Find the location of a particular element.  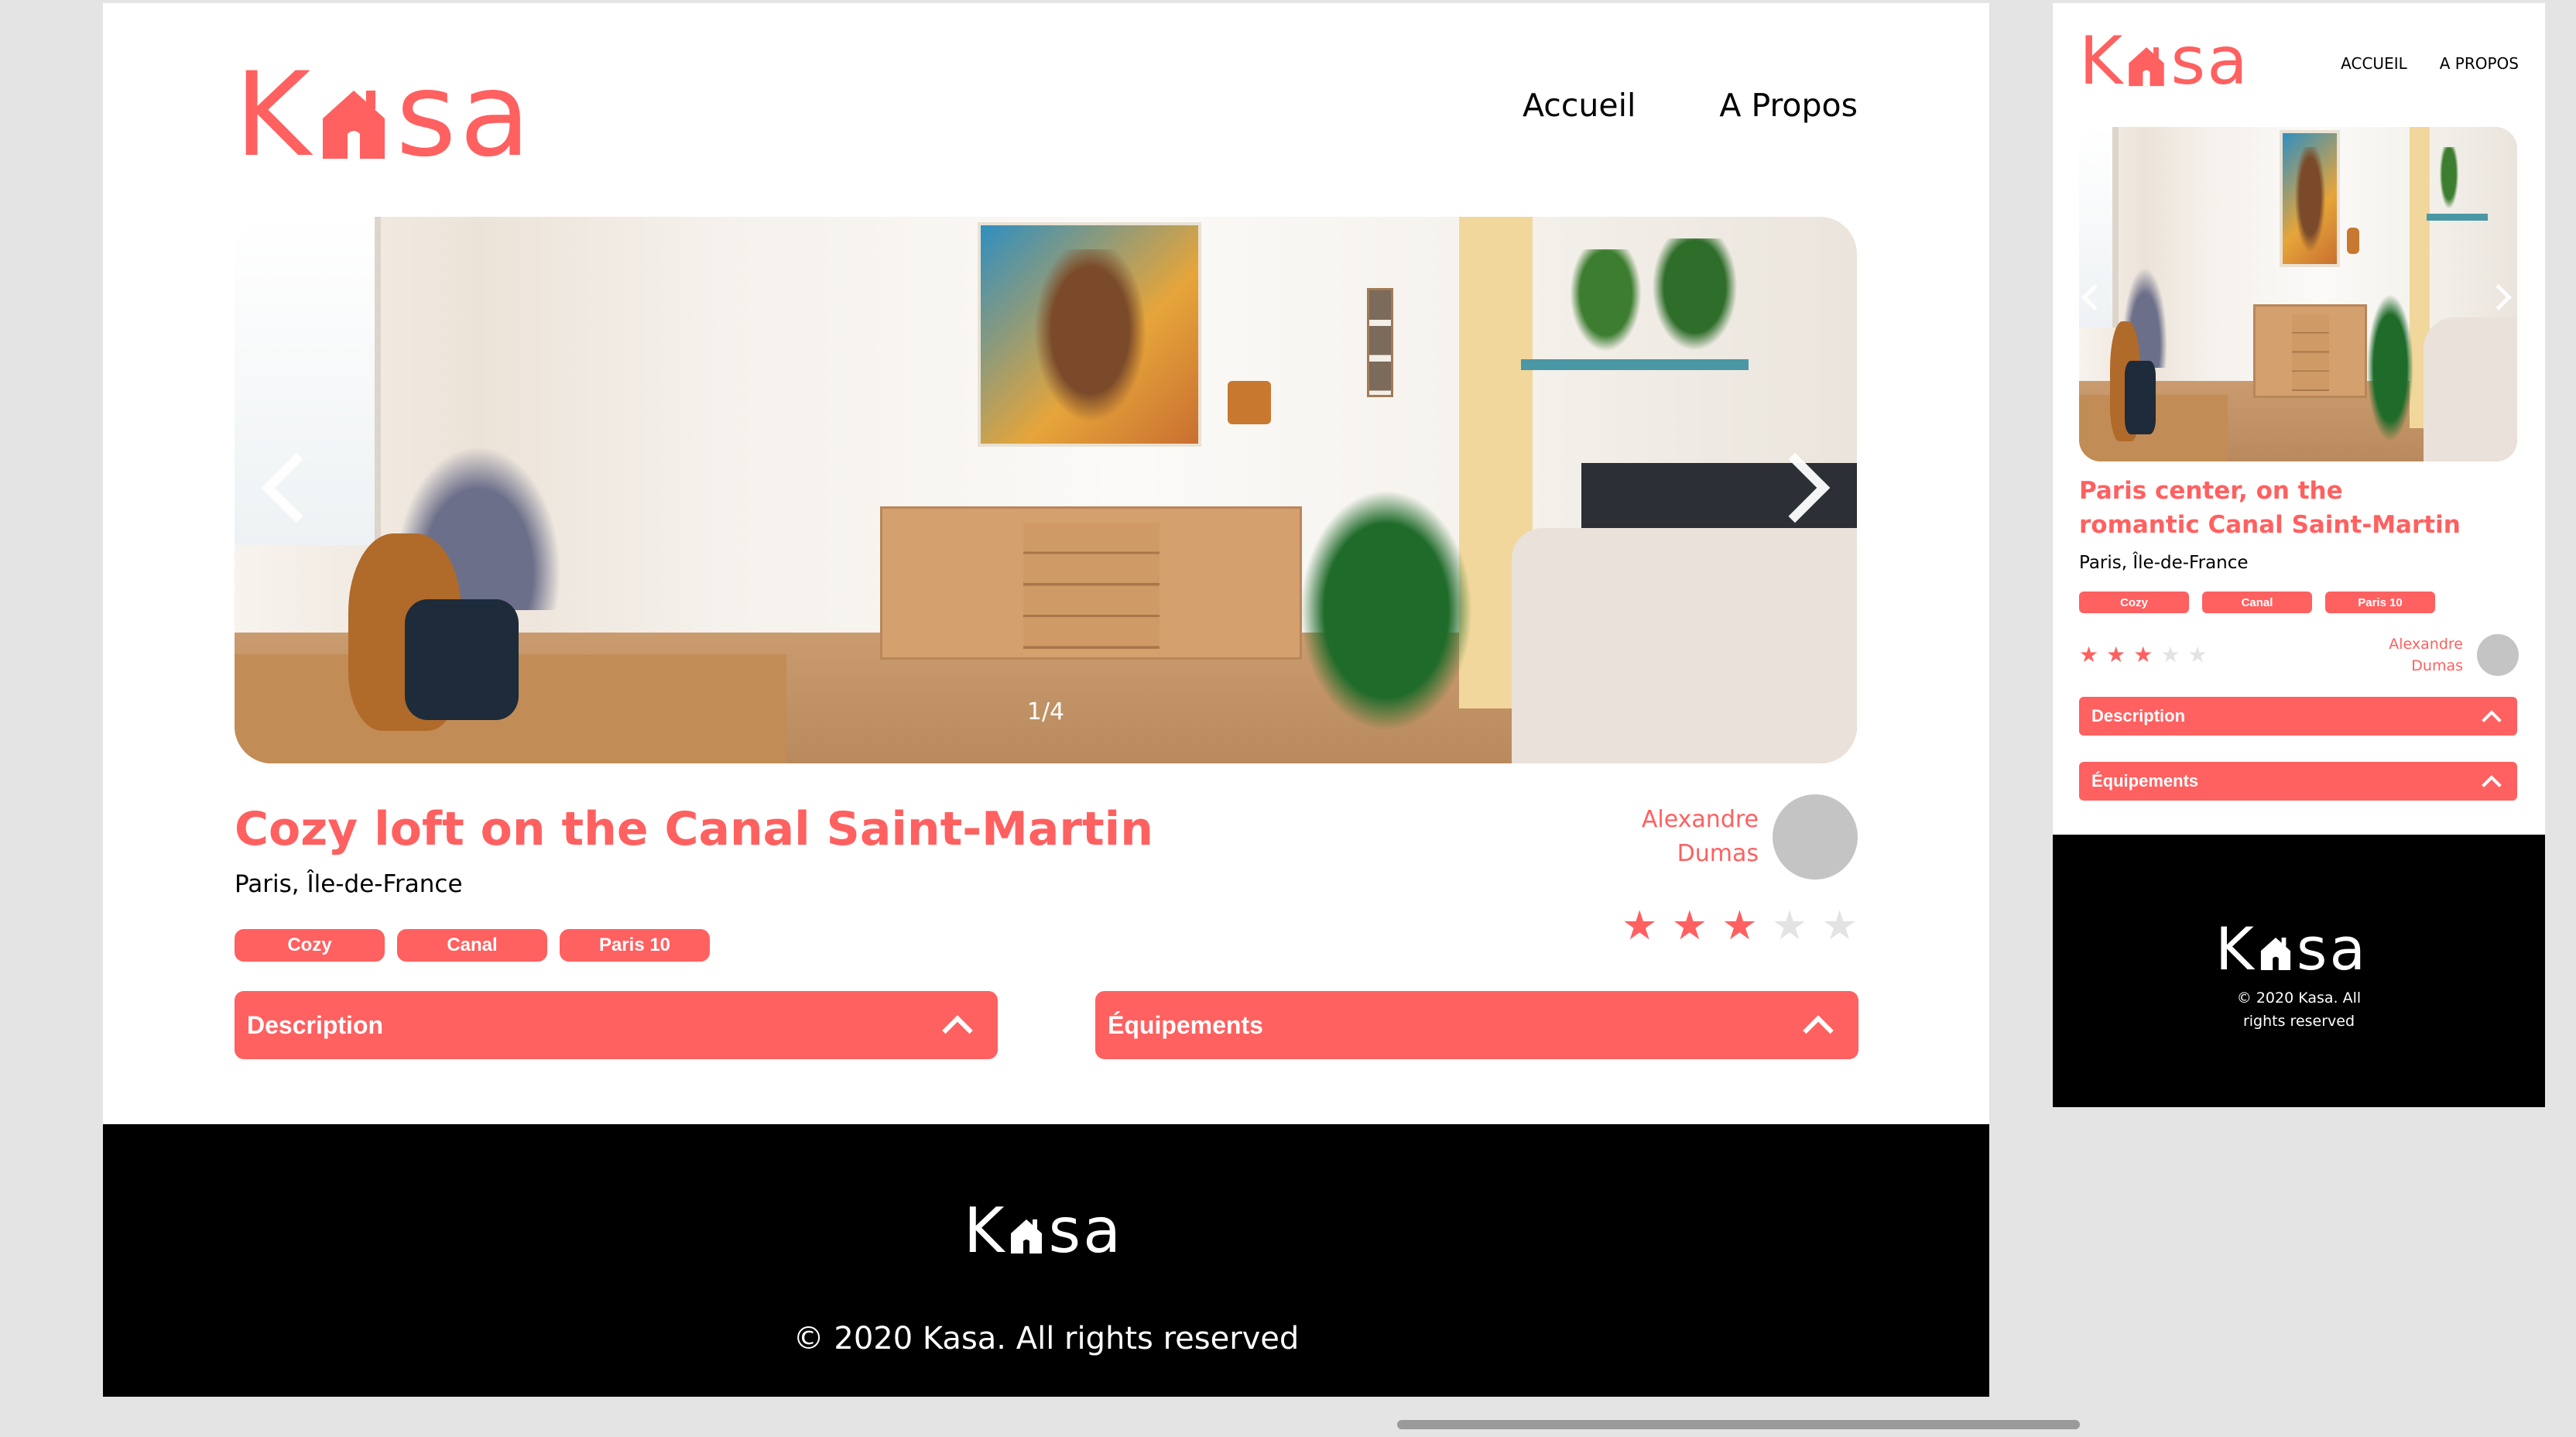

carousel-counter: 1/4 is located at coordinates (1046, 711).